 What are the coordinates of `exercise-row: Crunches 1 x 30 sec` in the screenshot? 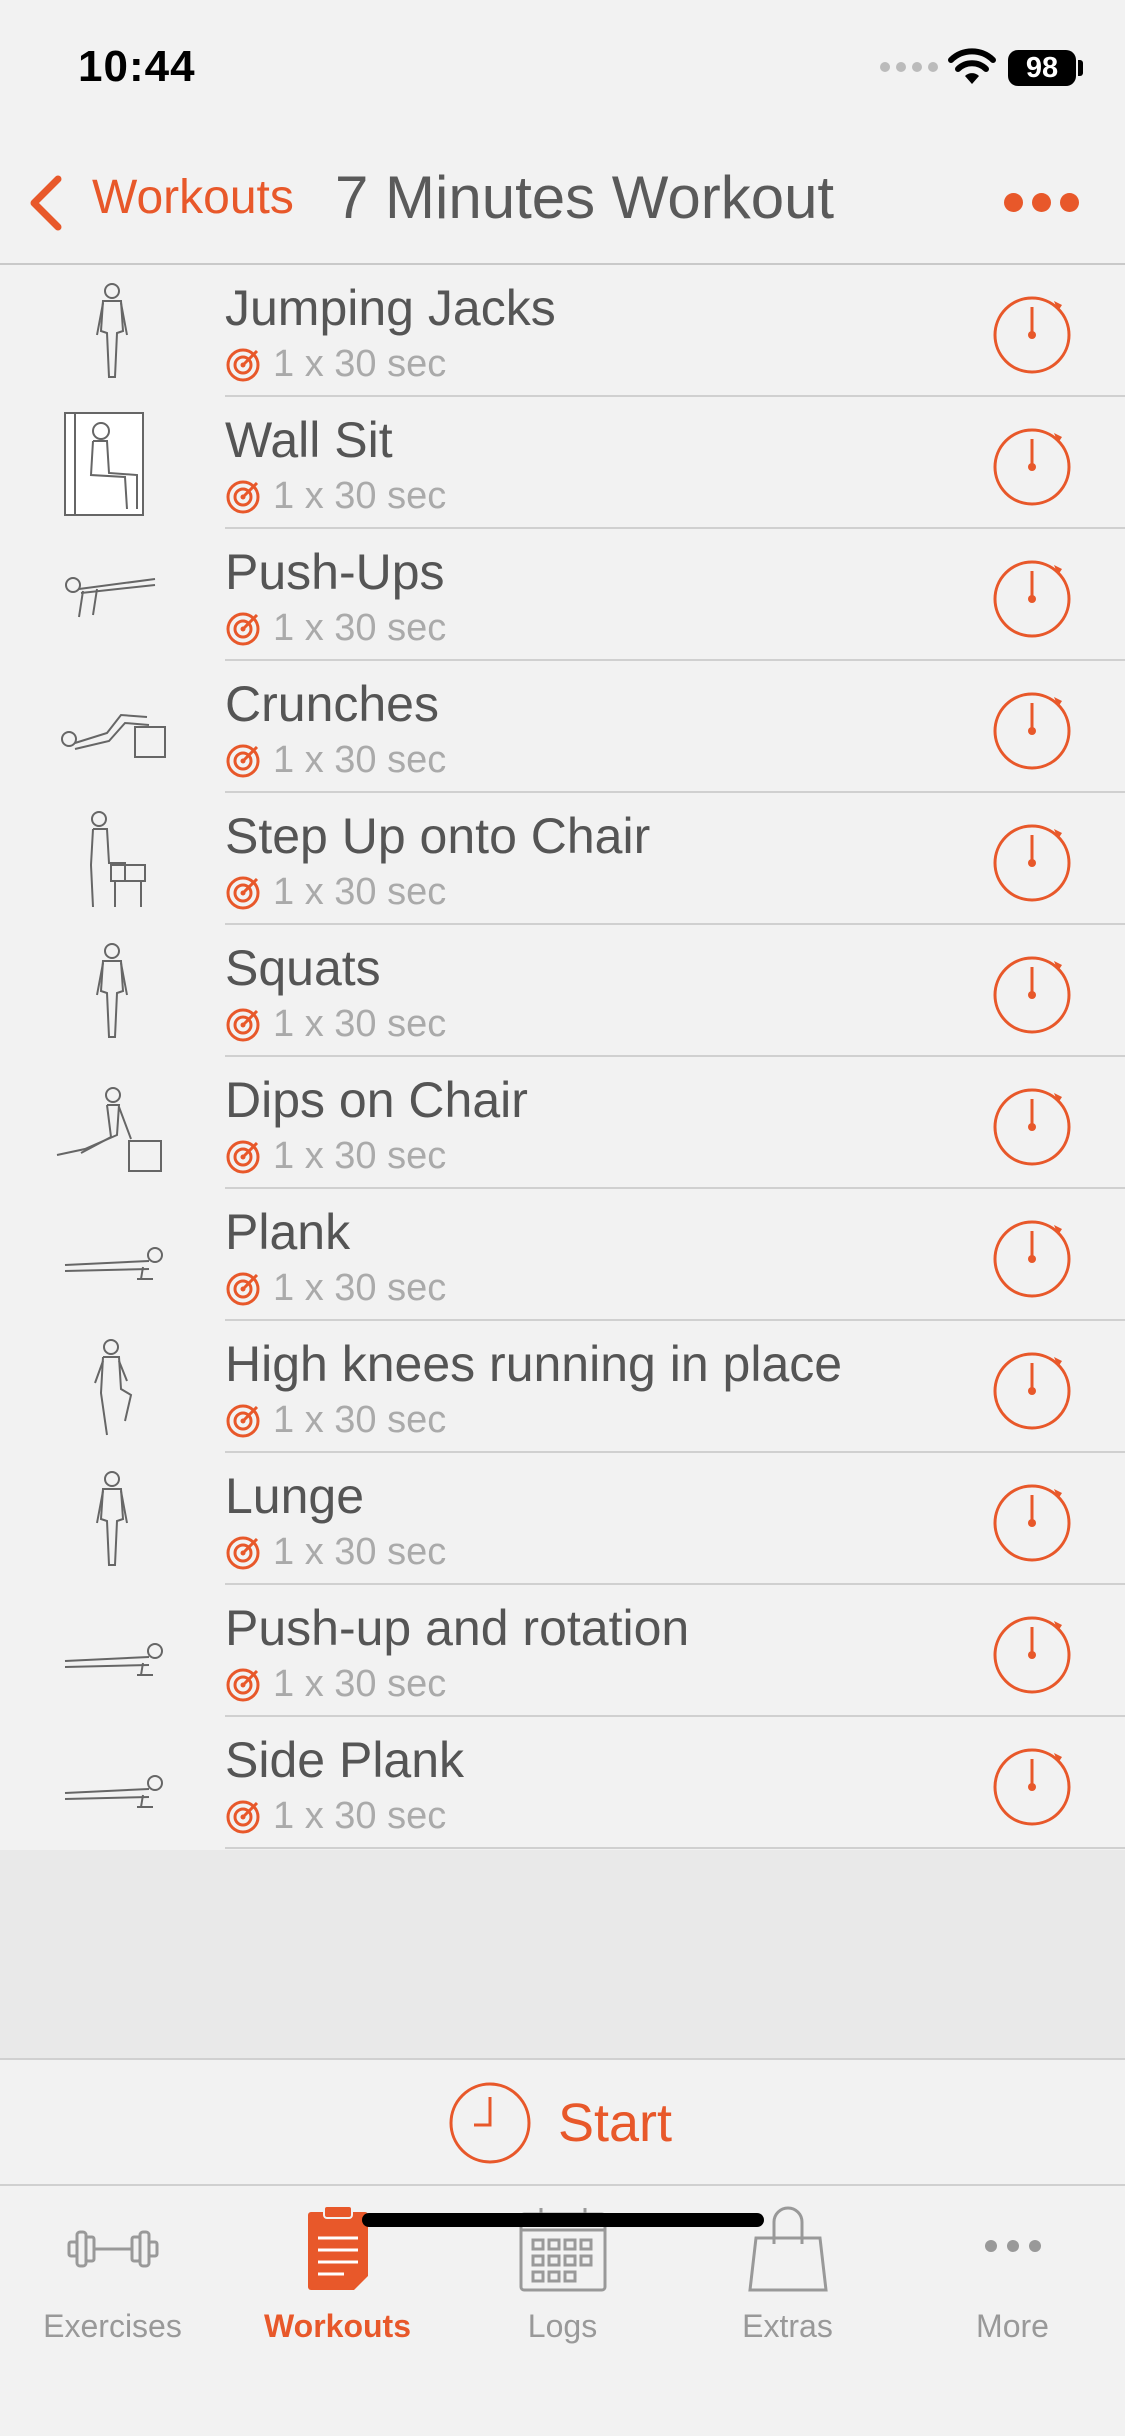 It's located at (562, 727).